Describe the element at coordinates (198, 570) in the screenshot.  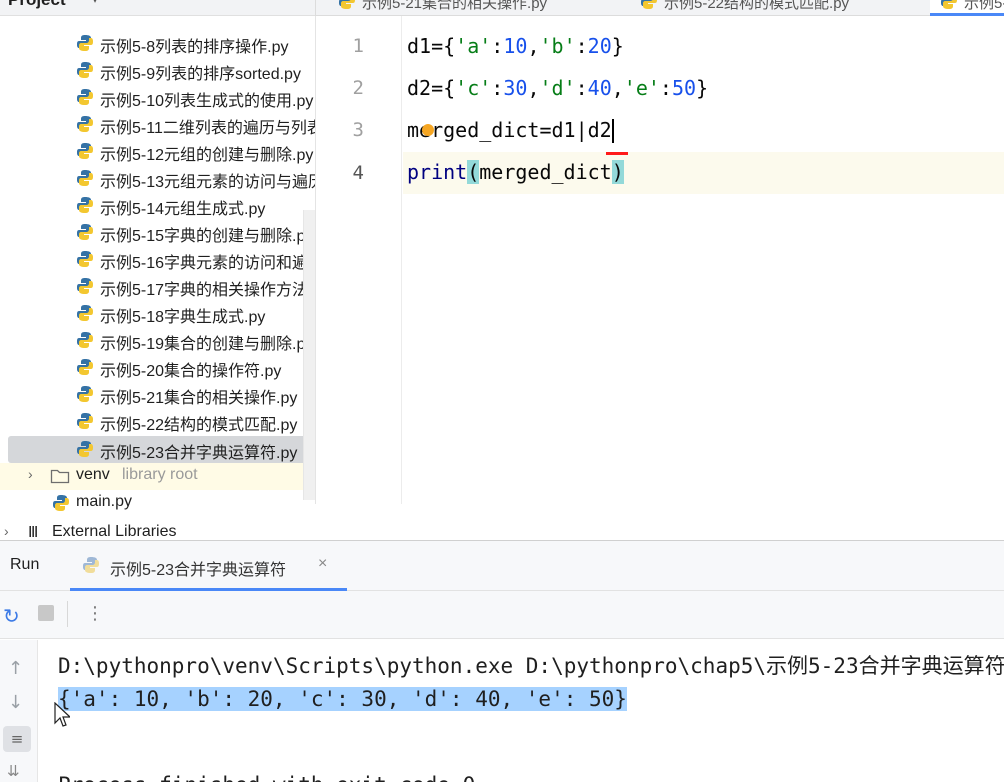
I see `run-tab-label: 示例5-23合并字典运算符` at that location.